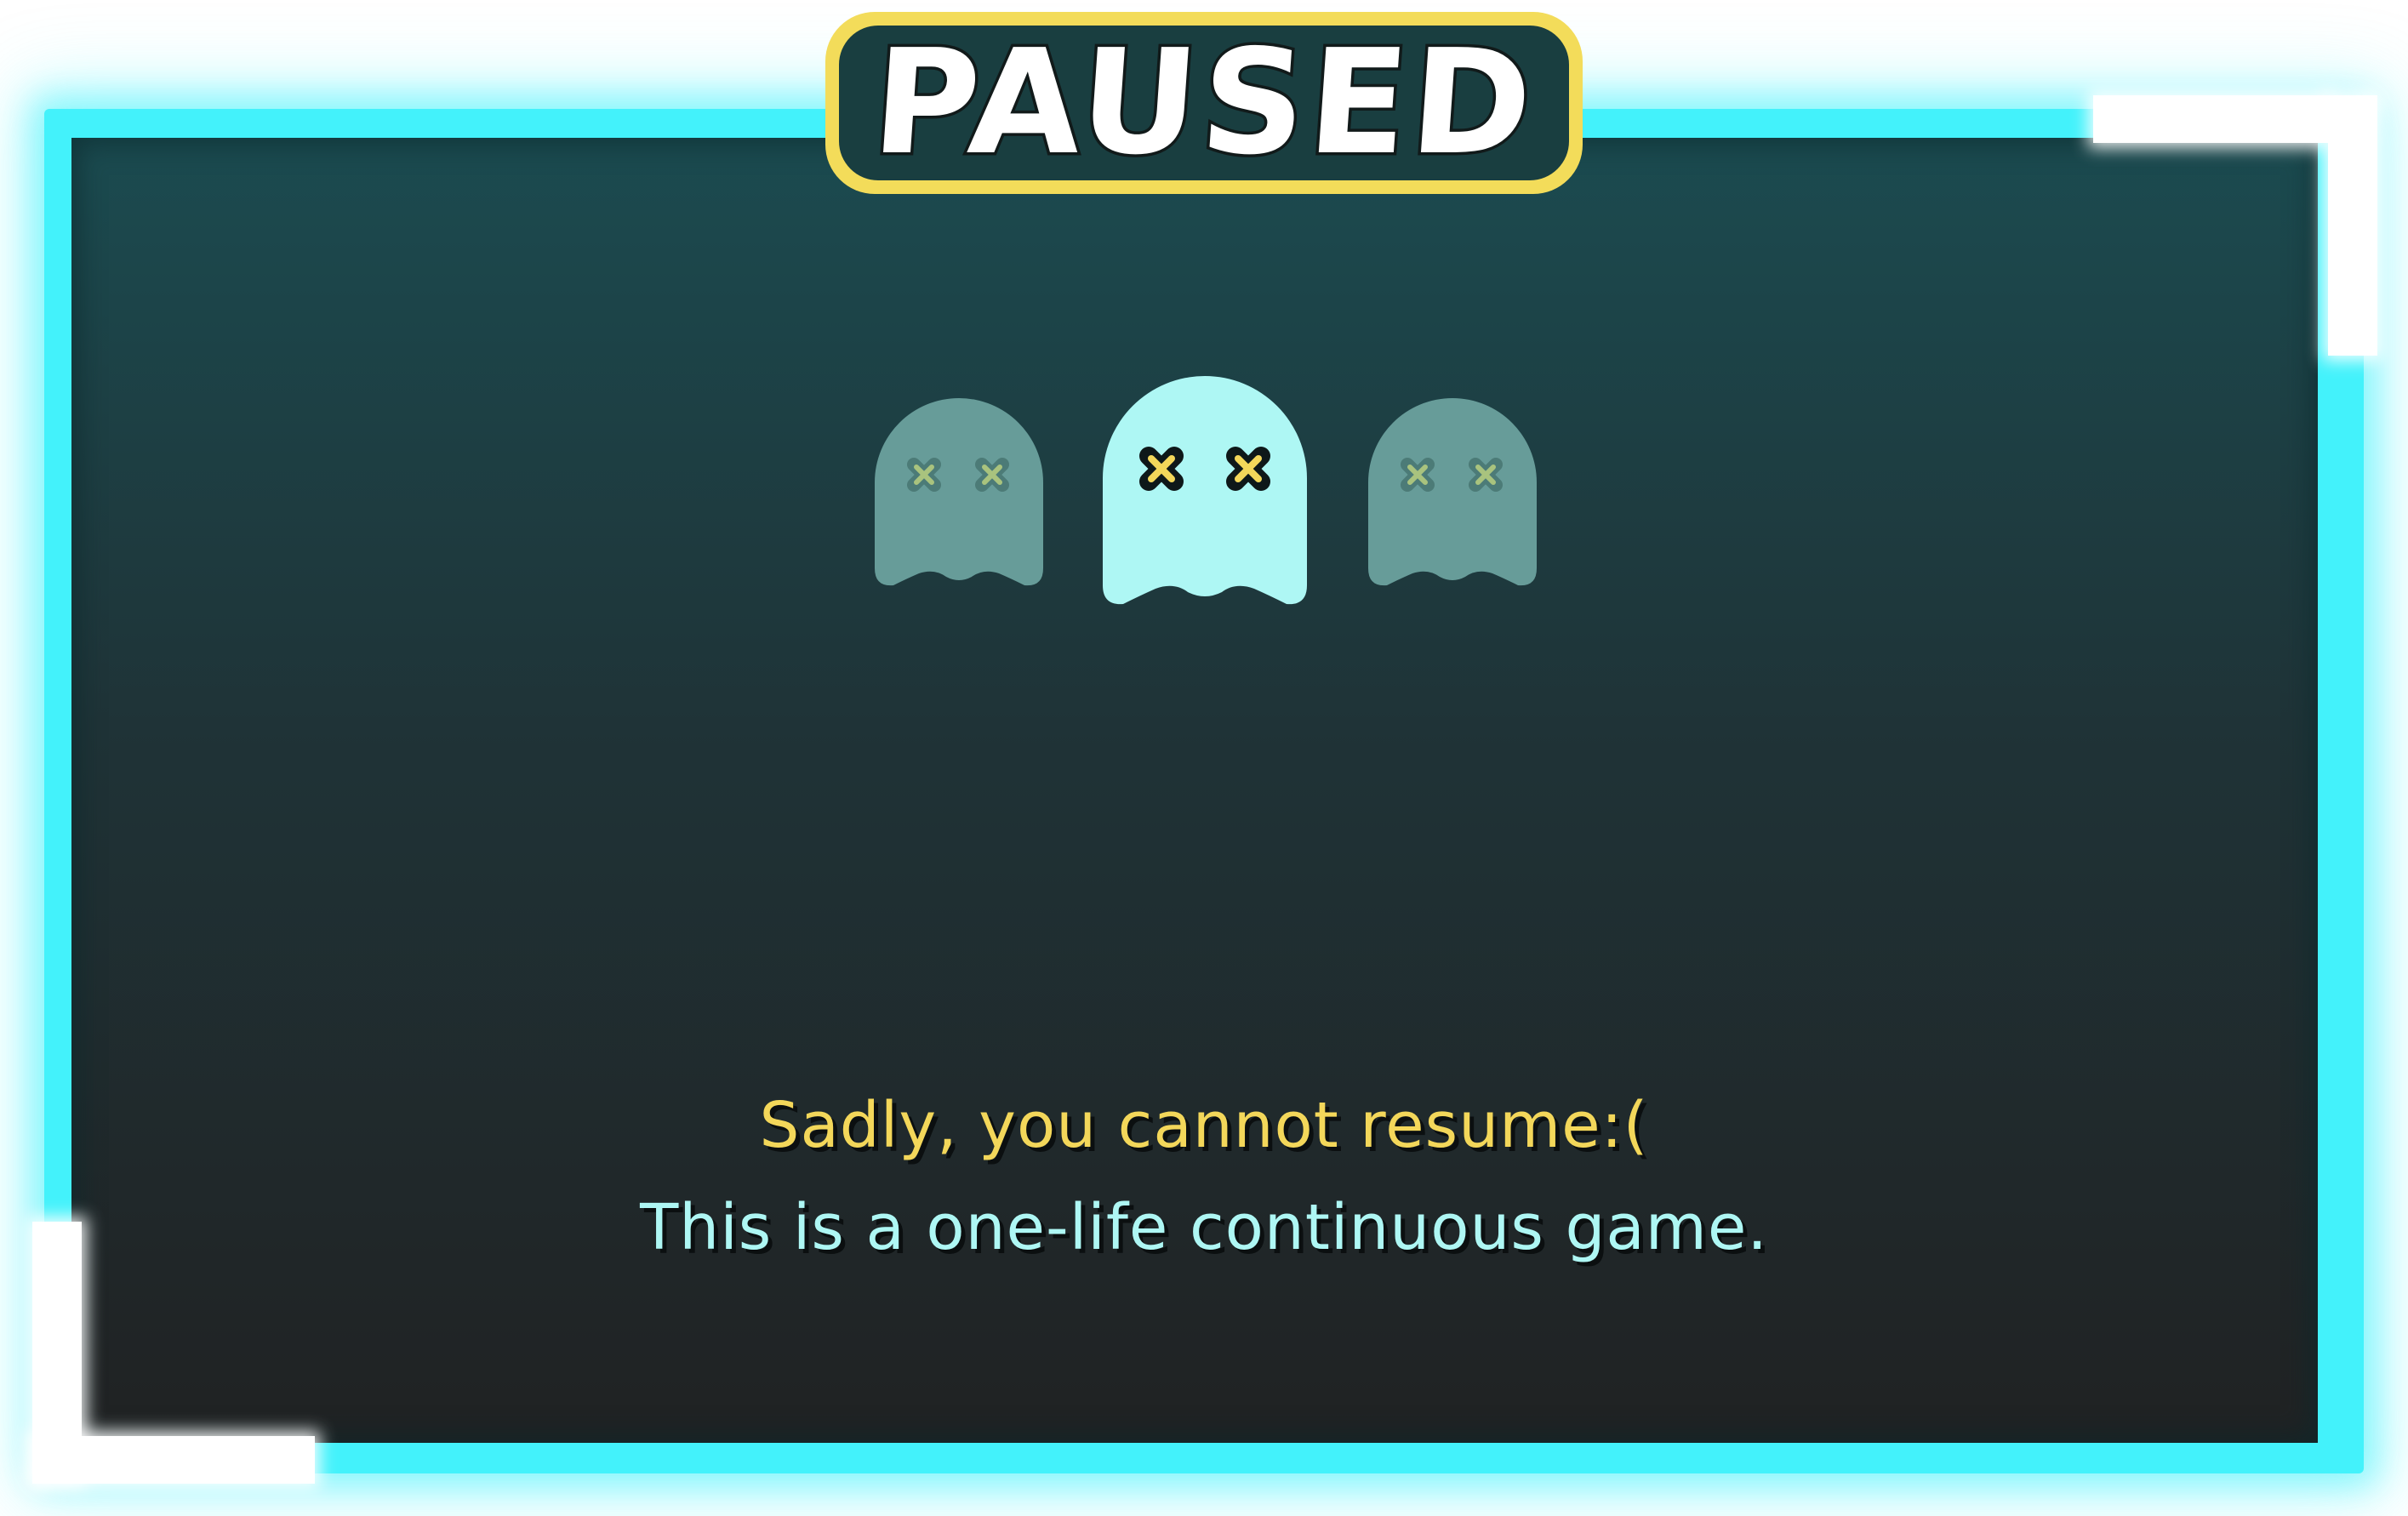  I want to click on corner-bracket-top-right-vertical, so click(2352, 225).